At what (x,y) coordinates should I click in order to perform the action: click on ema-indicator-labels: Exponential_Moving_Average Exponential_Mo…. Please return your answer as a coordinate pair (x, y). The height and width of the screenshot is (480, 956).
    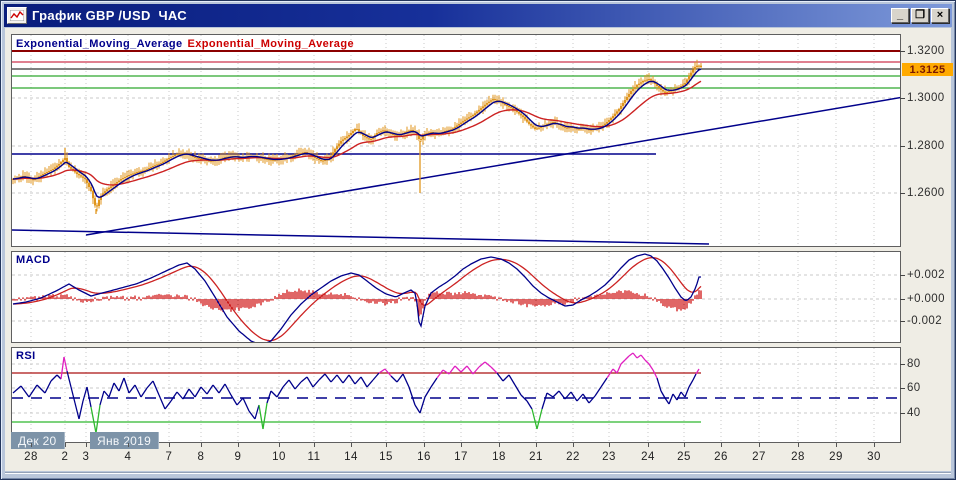
    Looking at the image, I should click on (185, 44).